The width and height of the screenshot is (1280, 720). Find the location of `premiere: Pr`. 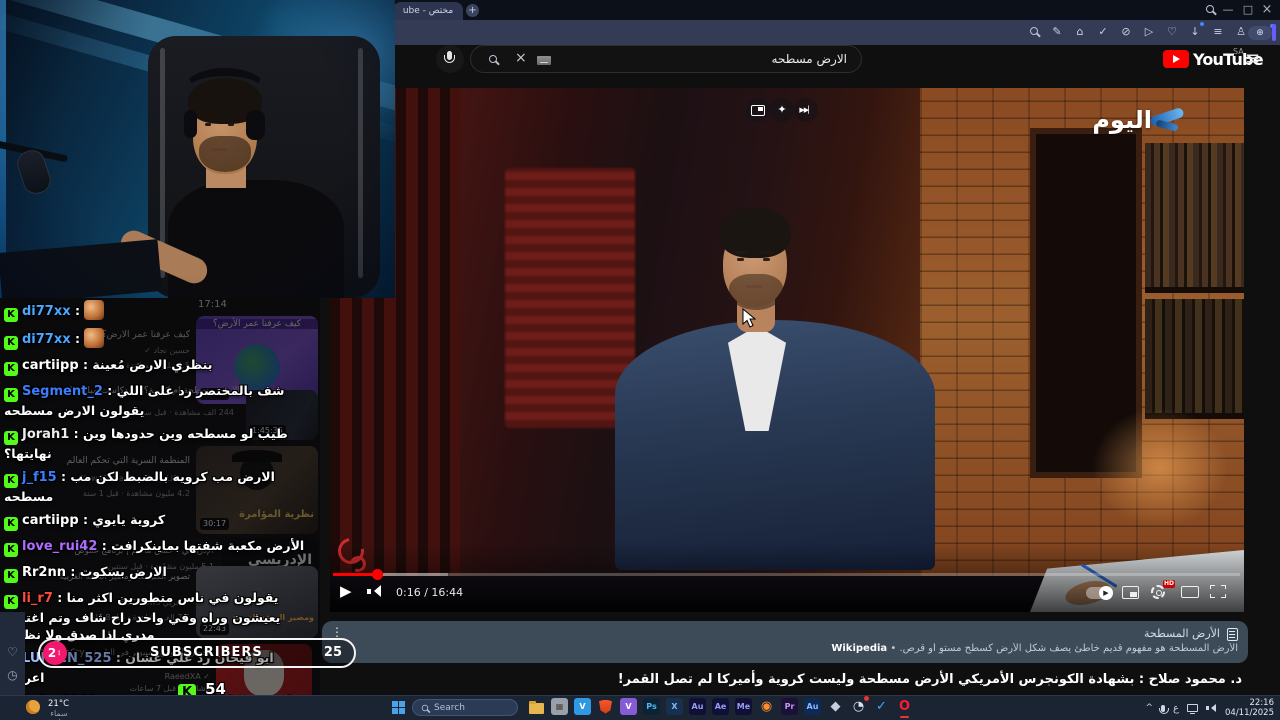

premiere: Pr is located at coordinates (789, 706).